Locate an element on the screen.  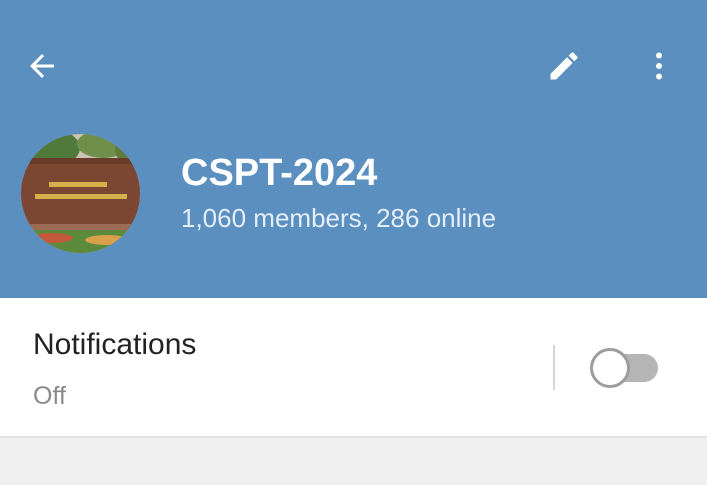
group-title: CSPT-2024 is located at coordinates (279, 173).